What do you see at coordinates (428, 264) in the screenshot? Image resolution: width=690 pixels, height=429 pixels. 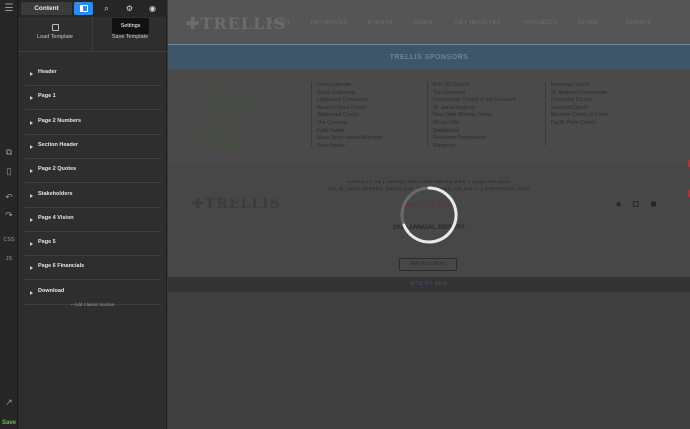 I see `tell-your-story-button: Tell Your Story` at bounding box center [428, 264].